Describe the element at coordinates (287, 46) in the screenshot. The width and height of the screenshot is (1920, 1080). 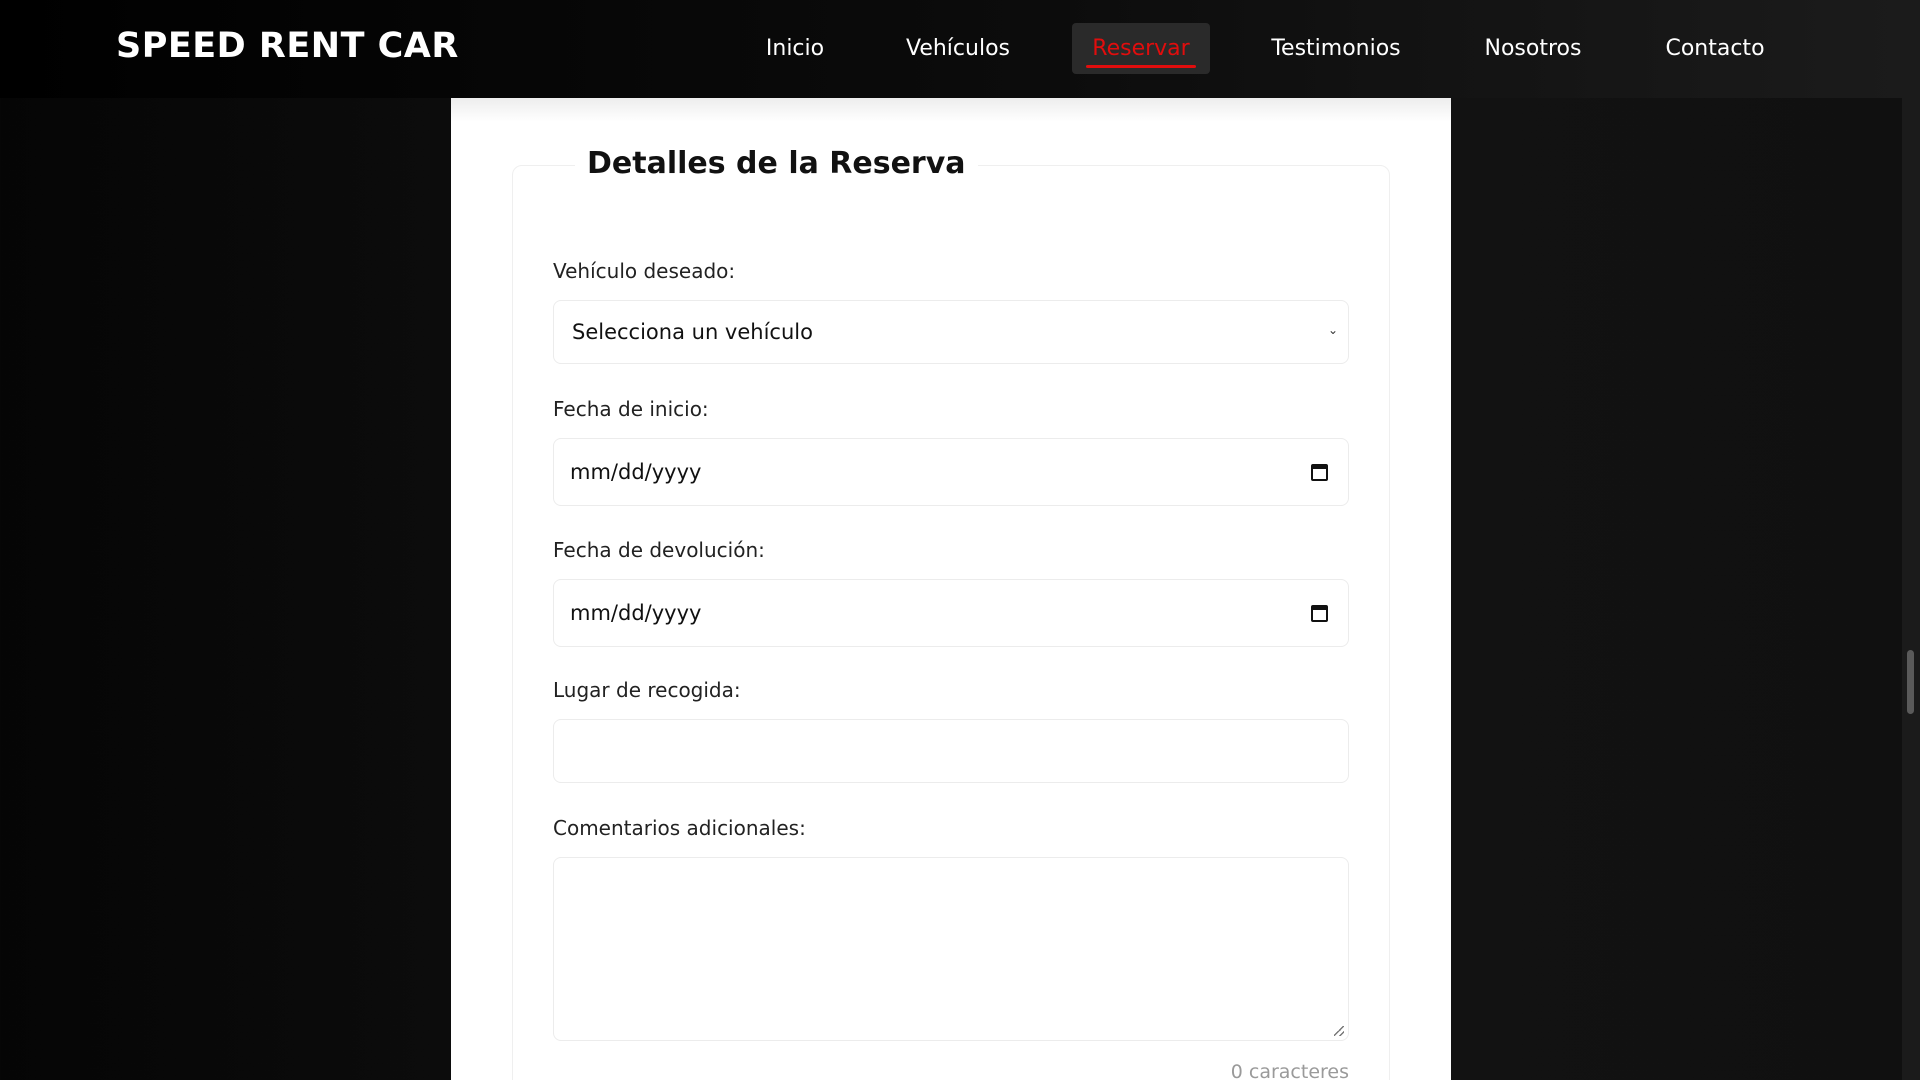
I see `brand-logo: SPEED RENT CAR` at that location.